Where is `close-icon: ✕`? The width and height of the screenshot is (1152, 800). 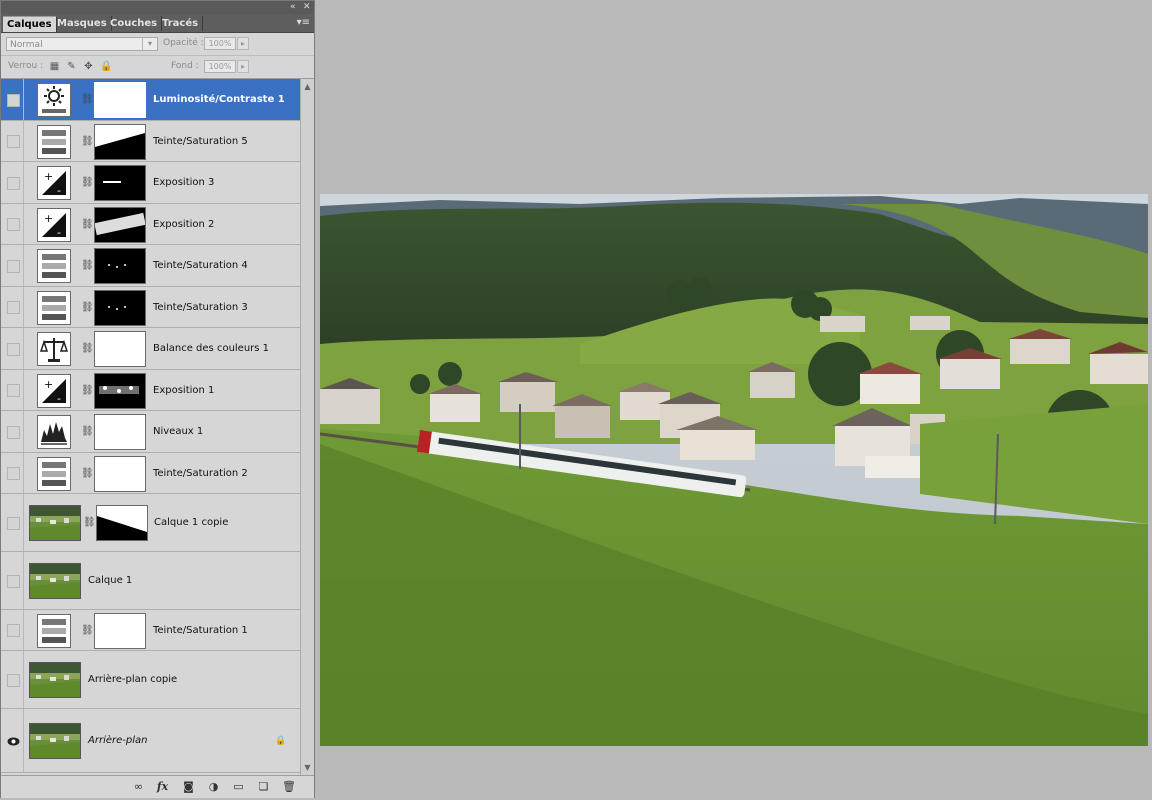 close-icon: ✕ is located at coordinates (307, 7).